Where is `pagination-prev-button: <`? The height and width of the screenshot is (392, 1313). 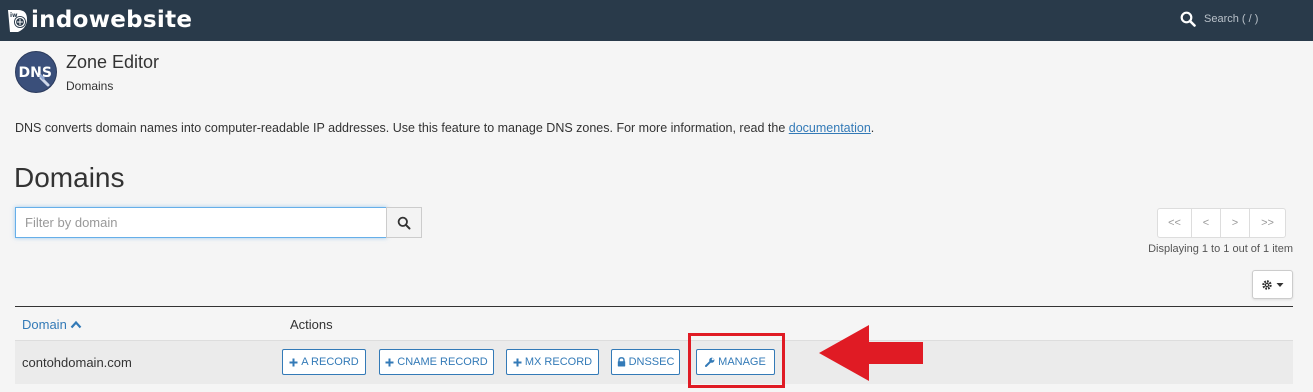
pagination-prev-button: < is located at coordinates (1206, 223).